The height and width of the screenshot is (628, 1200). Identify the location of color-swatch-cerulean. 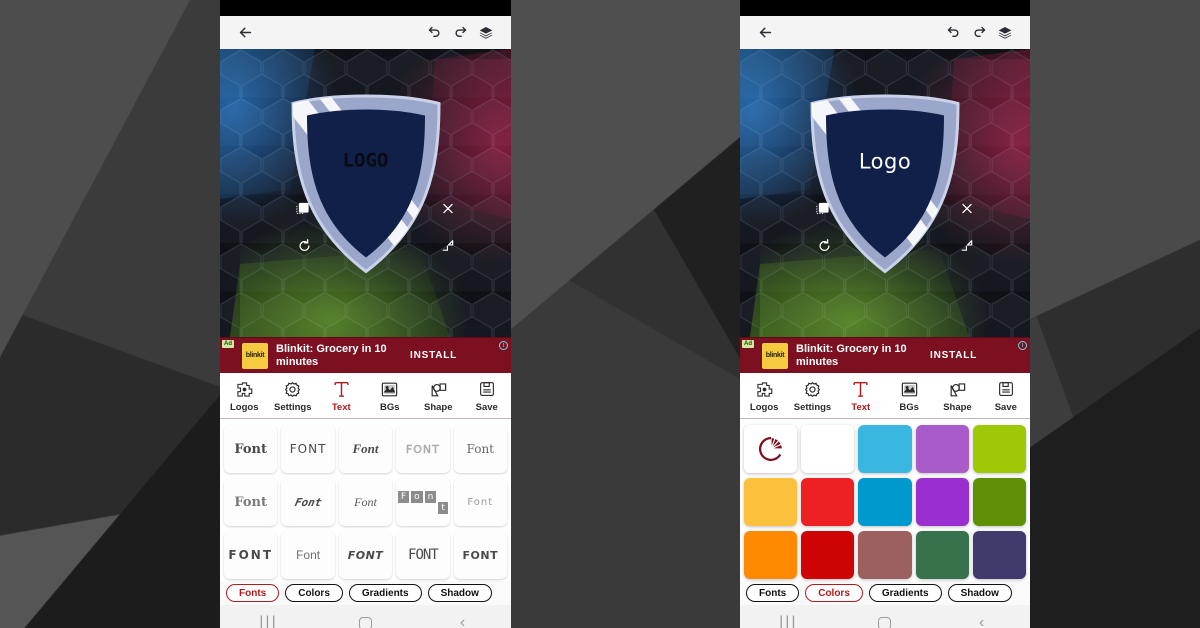
(885, 502).